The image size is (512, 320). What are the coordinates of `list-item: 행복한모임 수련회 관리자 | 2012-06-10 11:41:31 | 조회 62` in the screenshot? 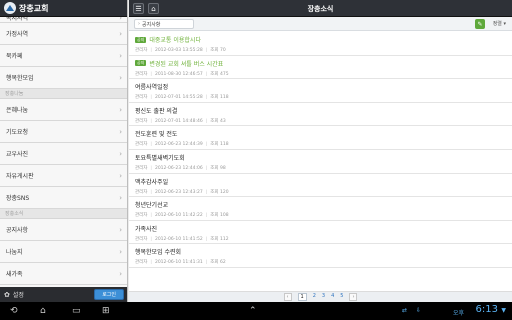 It's located at (320, 256).